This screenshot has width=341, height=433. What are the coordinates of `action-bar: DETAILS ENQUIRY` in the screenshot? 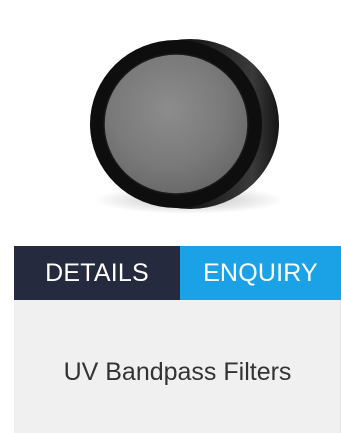 It's located at (177, 273).